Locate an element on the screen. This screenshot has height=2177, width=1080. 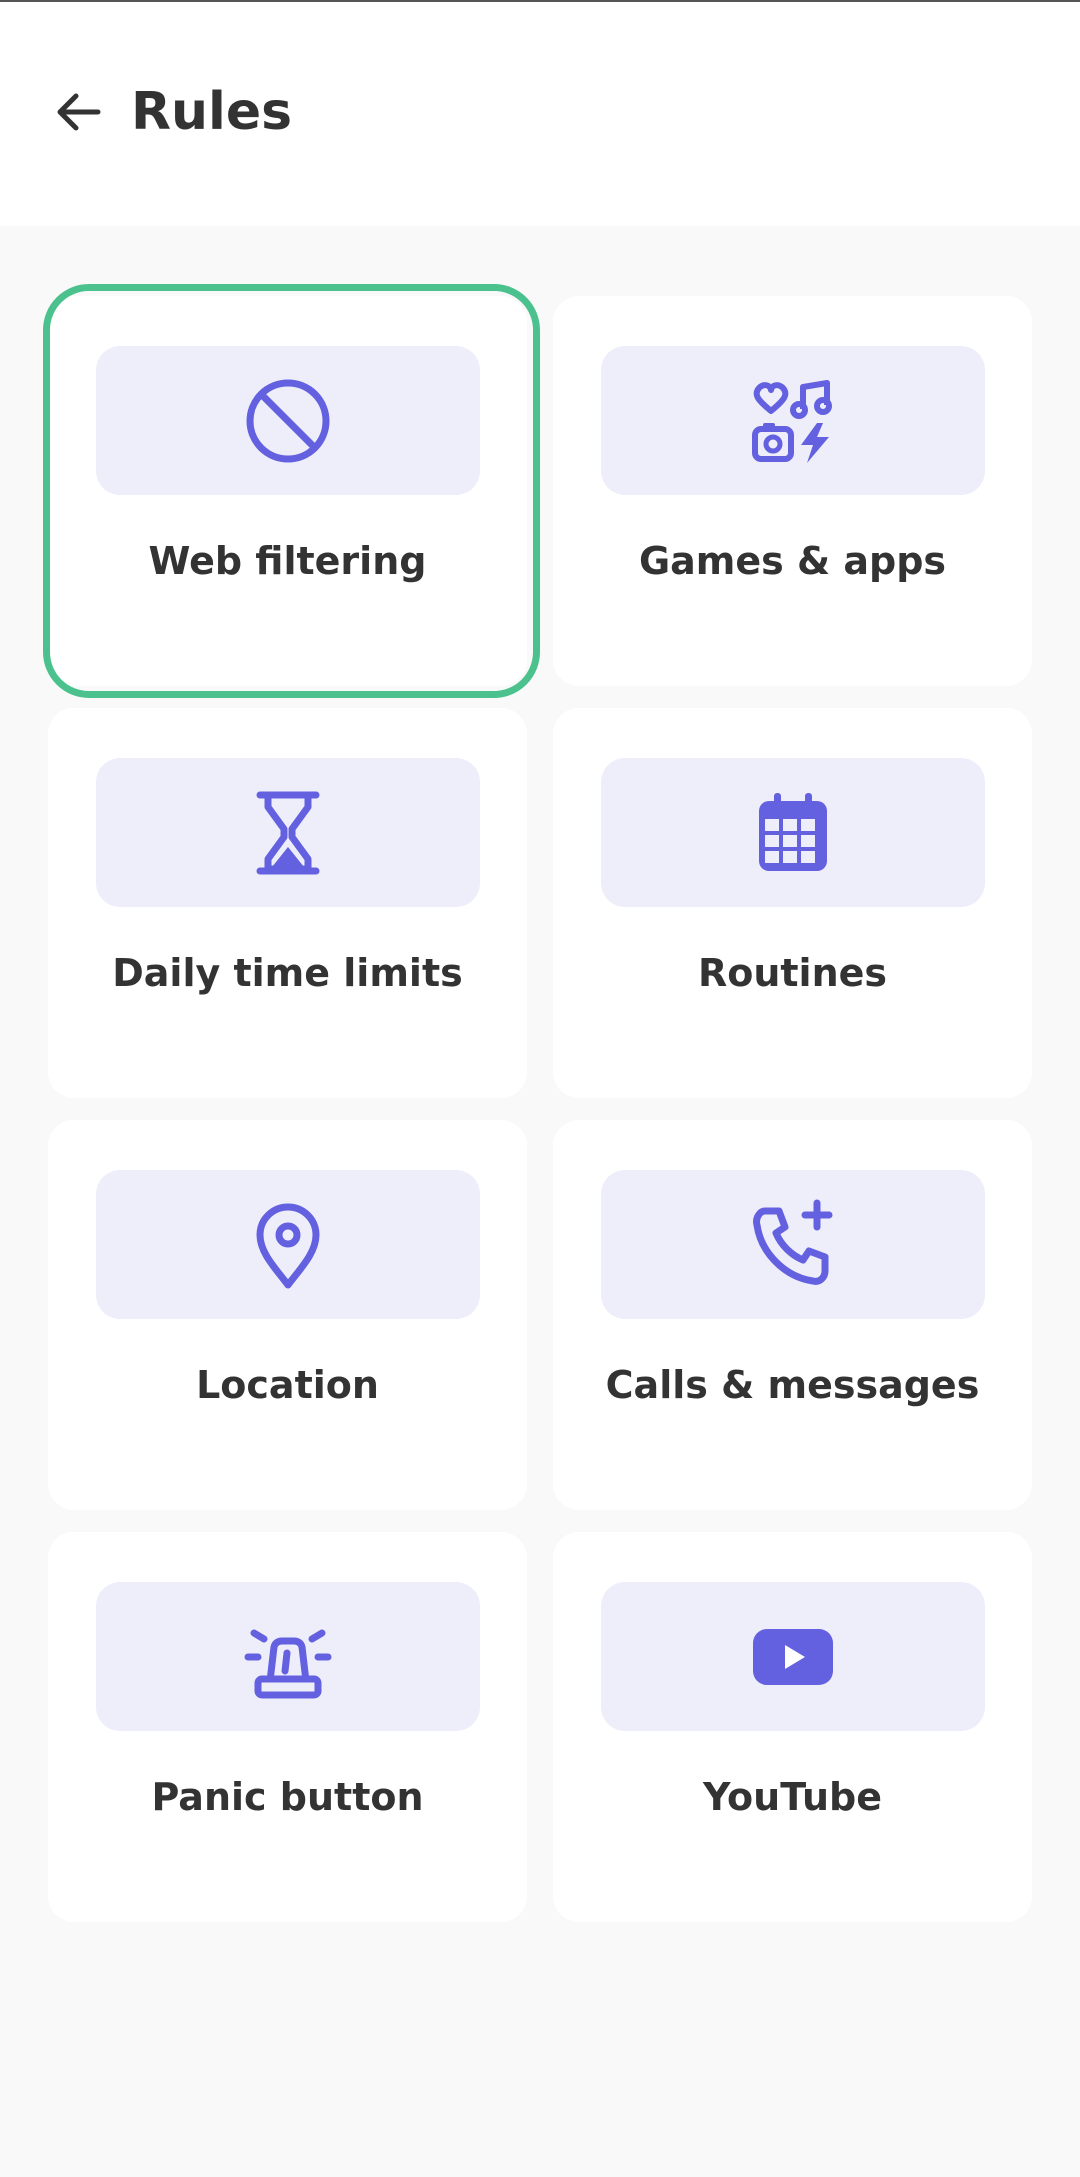
rule-card-calls-messages: Calls & messages is located at coordinates (792, 1315).